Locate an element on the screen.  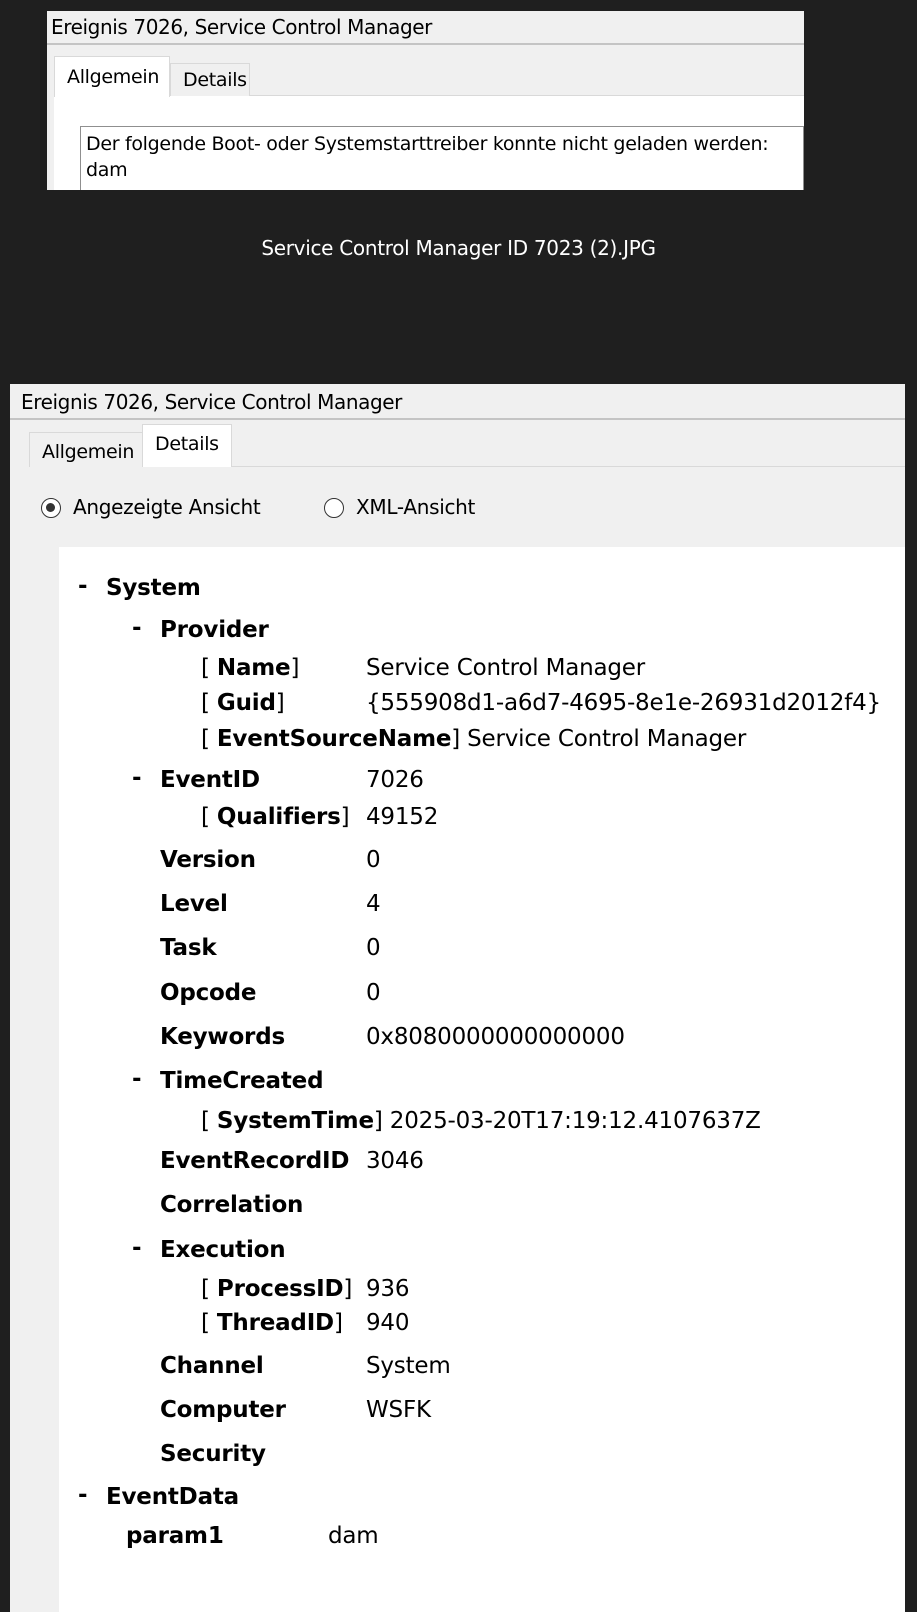
attr-guid-row: [ Guid] is located at coordinates (243, 703).